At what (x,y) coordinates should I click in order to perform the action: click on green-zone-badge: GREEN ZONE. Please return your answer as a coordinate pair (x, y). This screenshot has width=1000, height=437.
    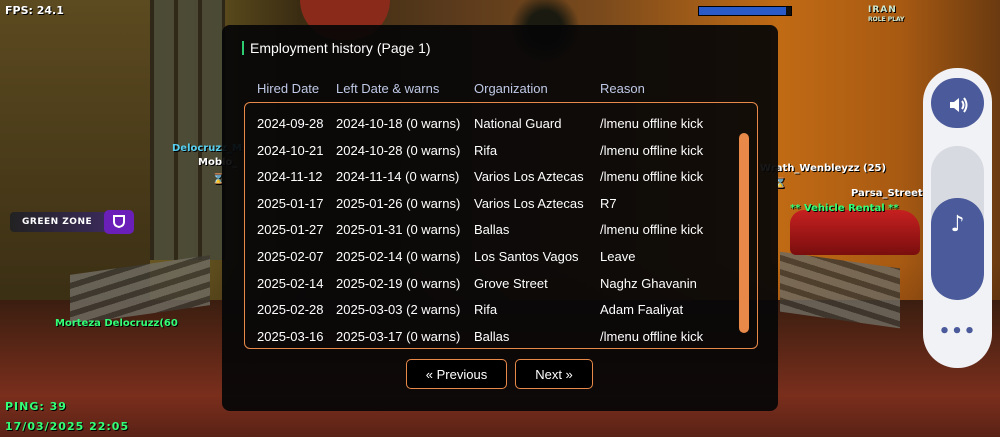
    Looking at the image, I should click on (59, 222).